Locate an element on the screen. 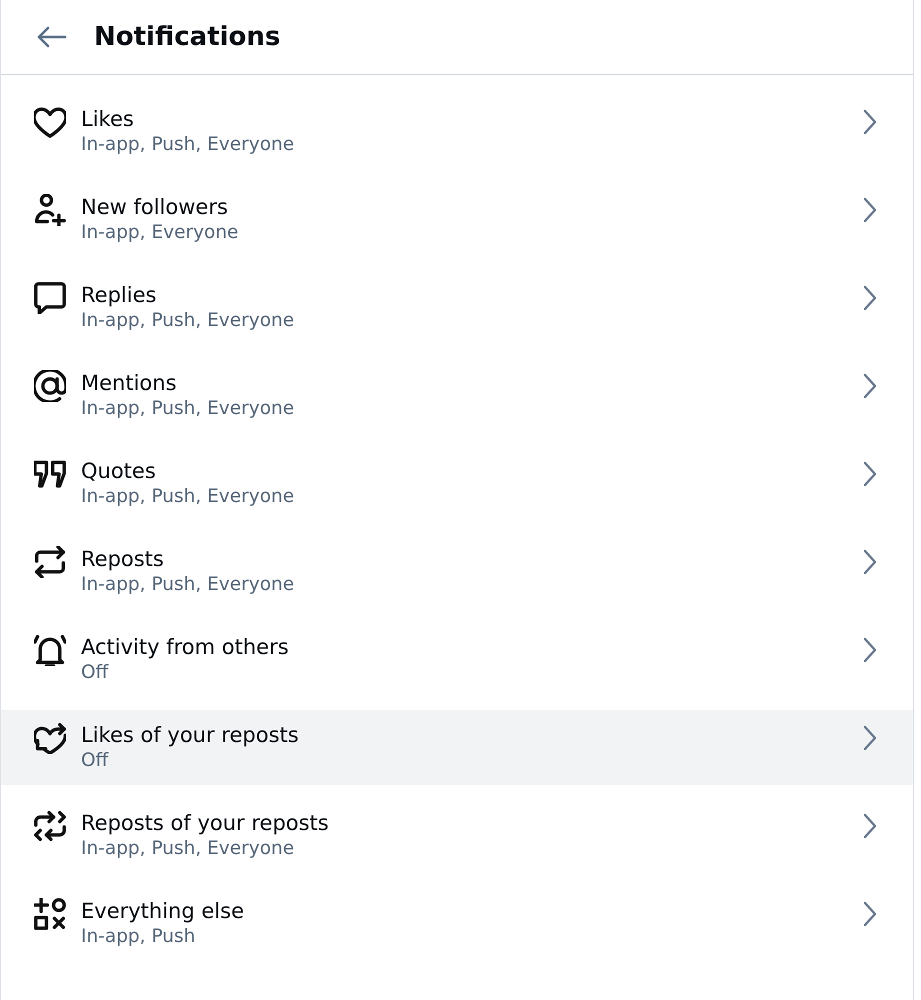  setting-summary: In-app, Everyone is located at coordinates (160, 233).